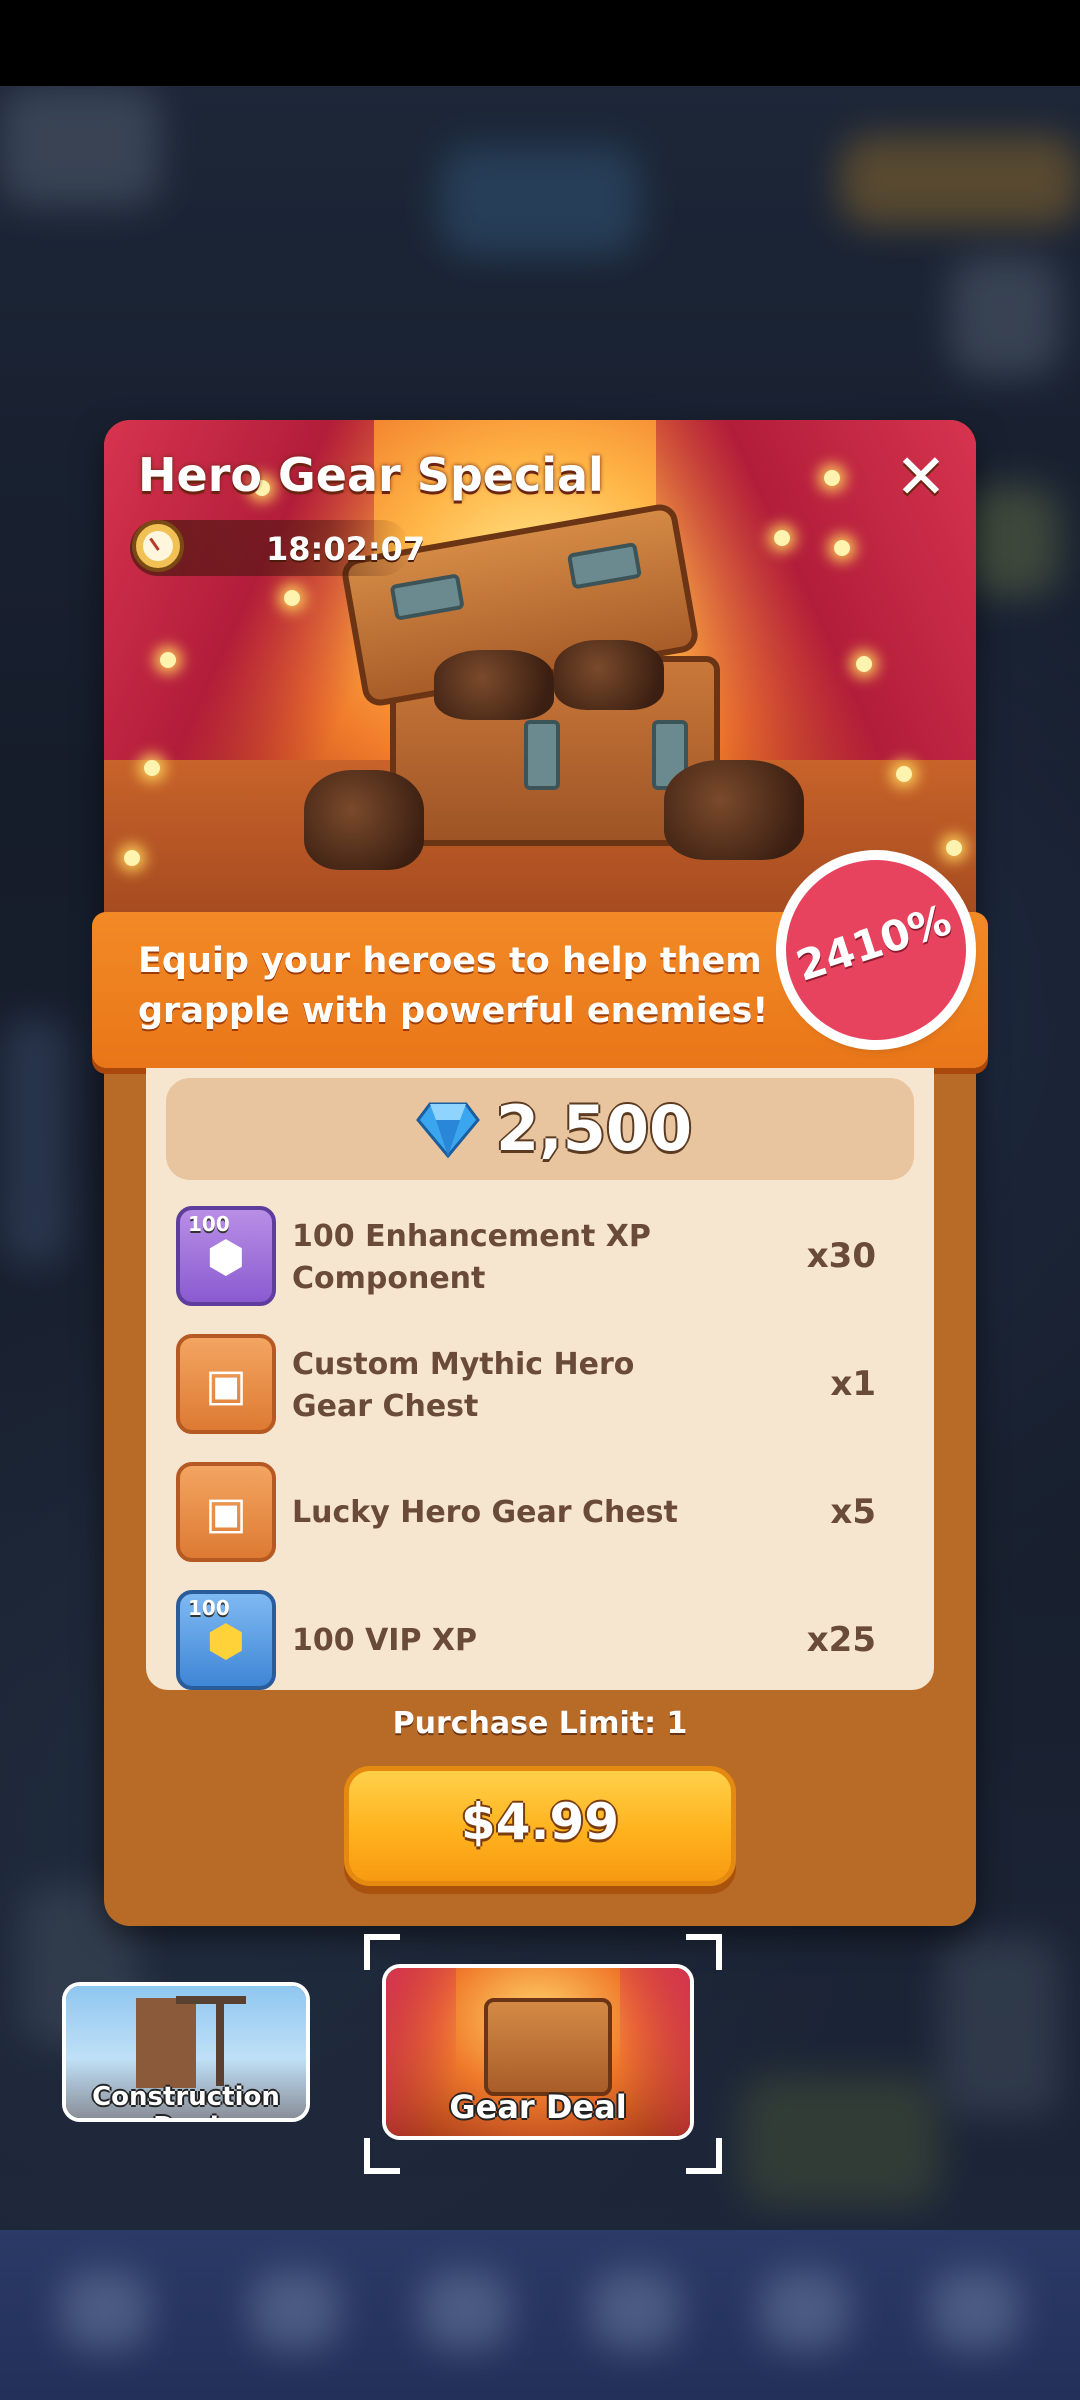  Describe the element at coordinates (853, 1512) in the screenshot. I see `item-quantity: x5` at that location.